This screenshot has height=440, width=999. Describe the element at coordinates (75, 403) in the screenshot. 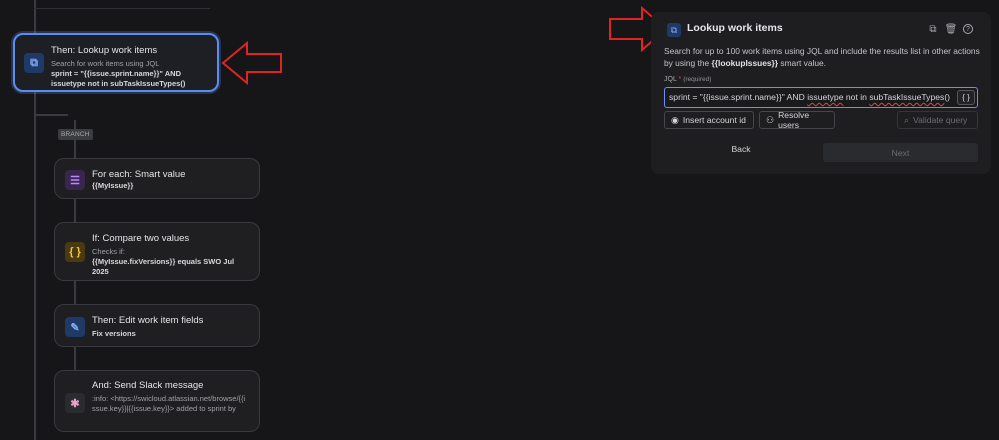

I see `slack-icon: ✱` at that location.